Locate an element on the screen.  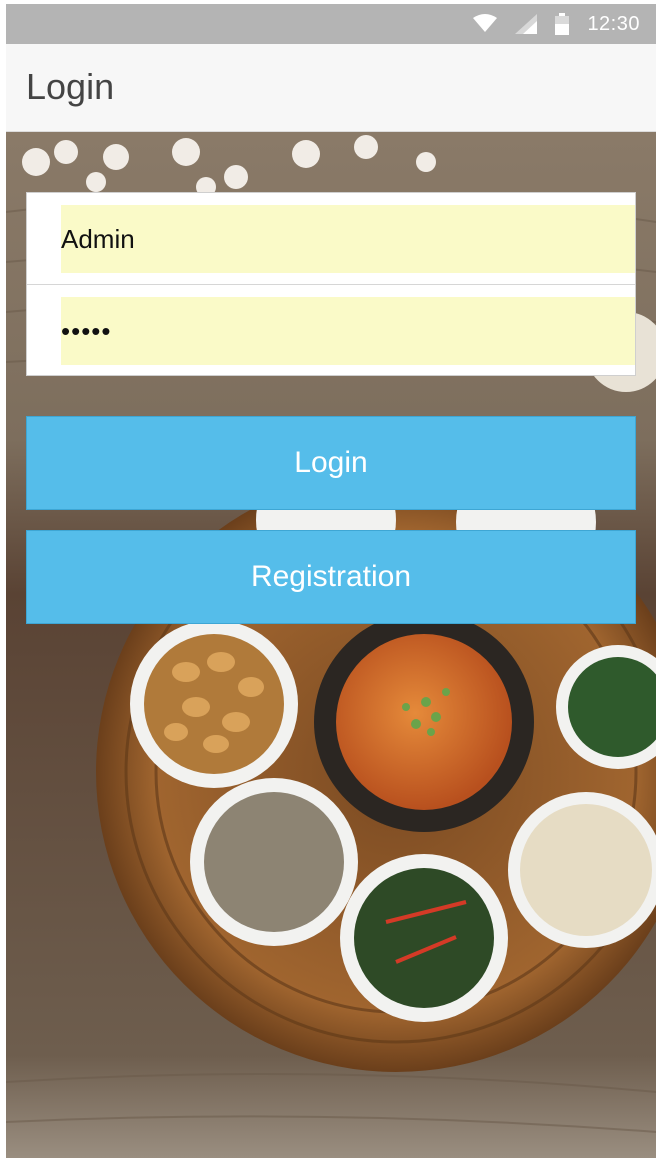
wifi-icon is located at coordinates (485, 23).